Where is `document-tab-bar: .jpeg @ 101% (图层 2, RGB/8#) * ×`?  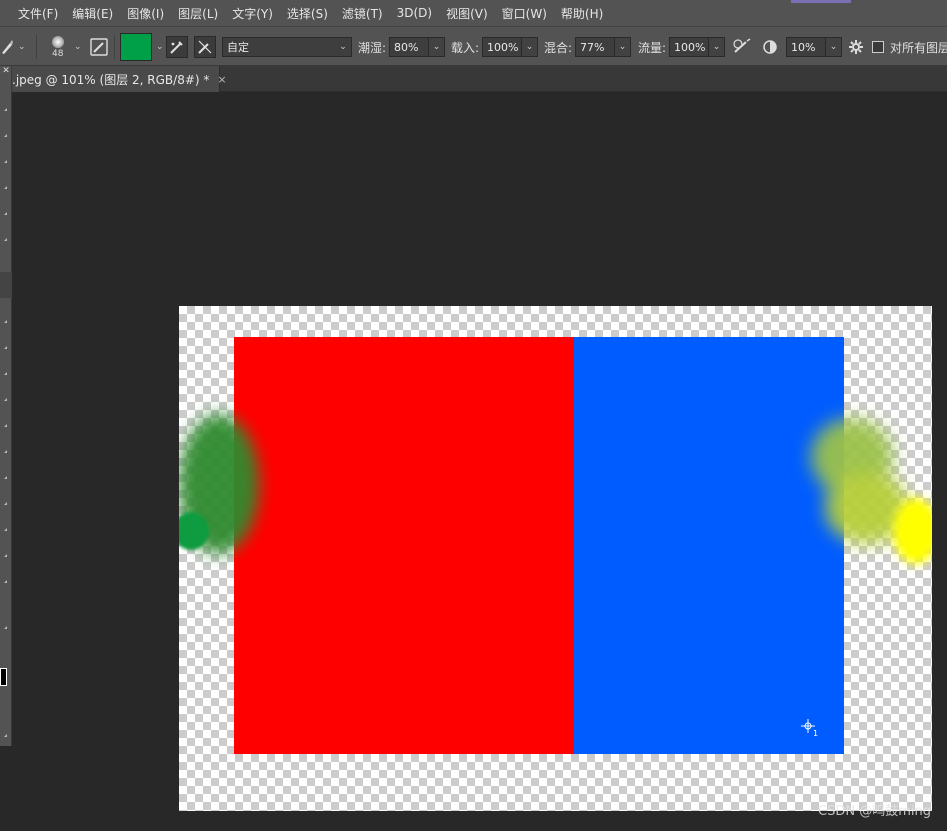 document-tab-bar: .jpeg @ 101% (图层 2, RGB/8#) * × is located at coordinates (479, 79).